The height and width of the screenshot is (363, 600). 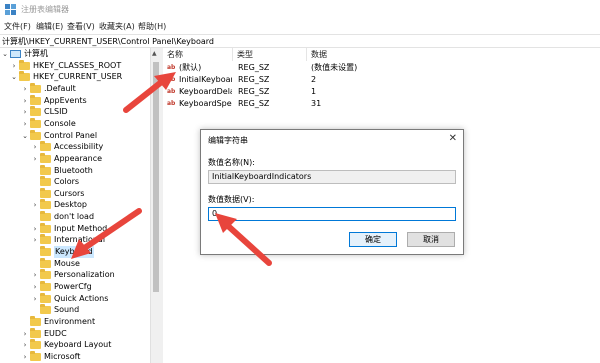 What do you see at coordinates (75, 321) in the screenshot?
I see `tree-item: Environment` at bounding box center [75, 321].